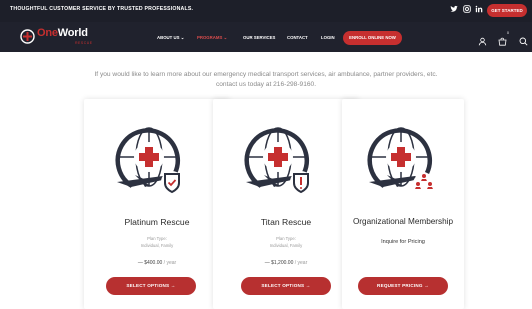  Describe the element at coordinates (62, 33) in the screenshot. I see `logo-wordmark: OneWorld` at that location.